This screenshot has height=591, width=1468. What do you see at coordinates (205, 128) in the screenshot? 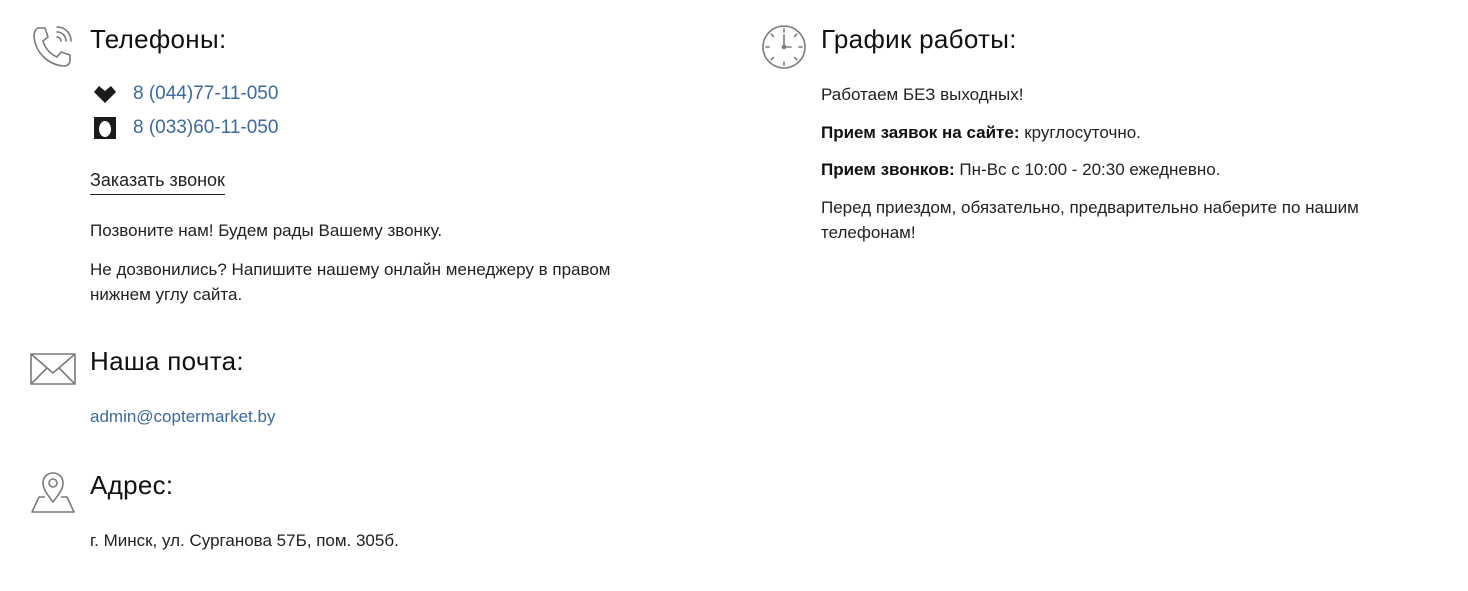
I see `phone-link-mts: 8 (033)60-11-050` at bounding box center [205, 128].